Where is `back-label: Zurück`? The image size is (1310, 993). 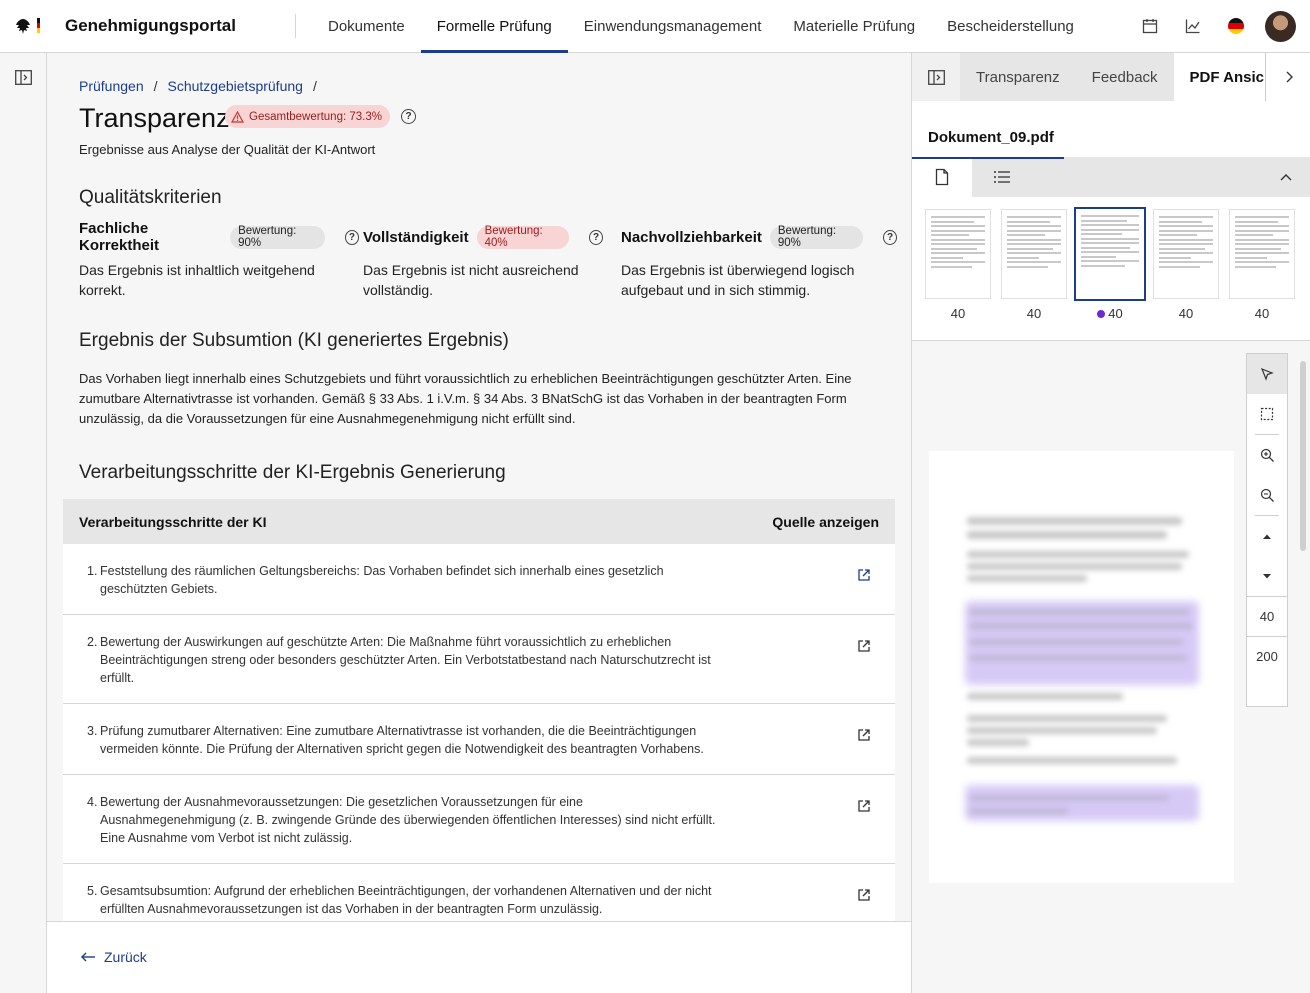
back-label: Zurück is located at coordinates (125, 957).